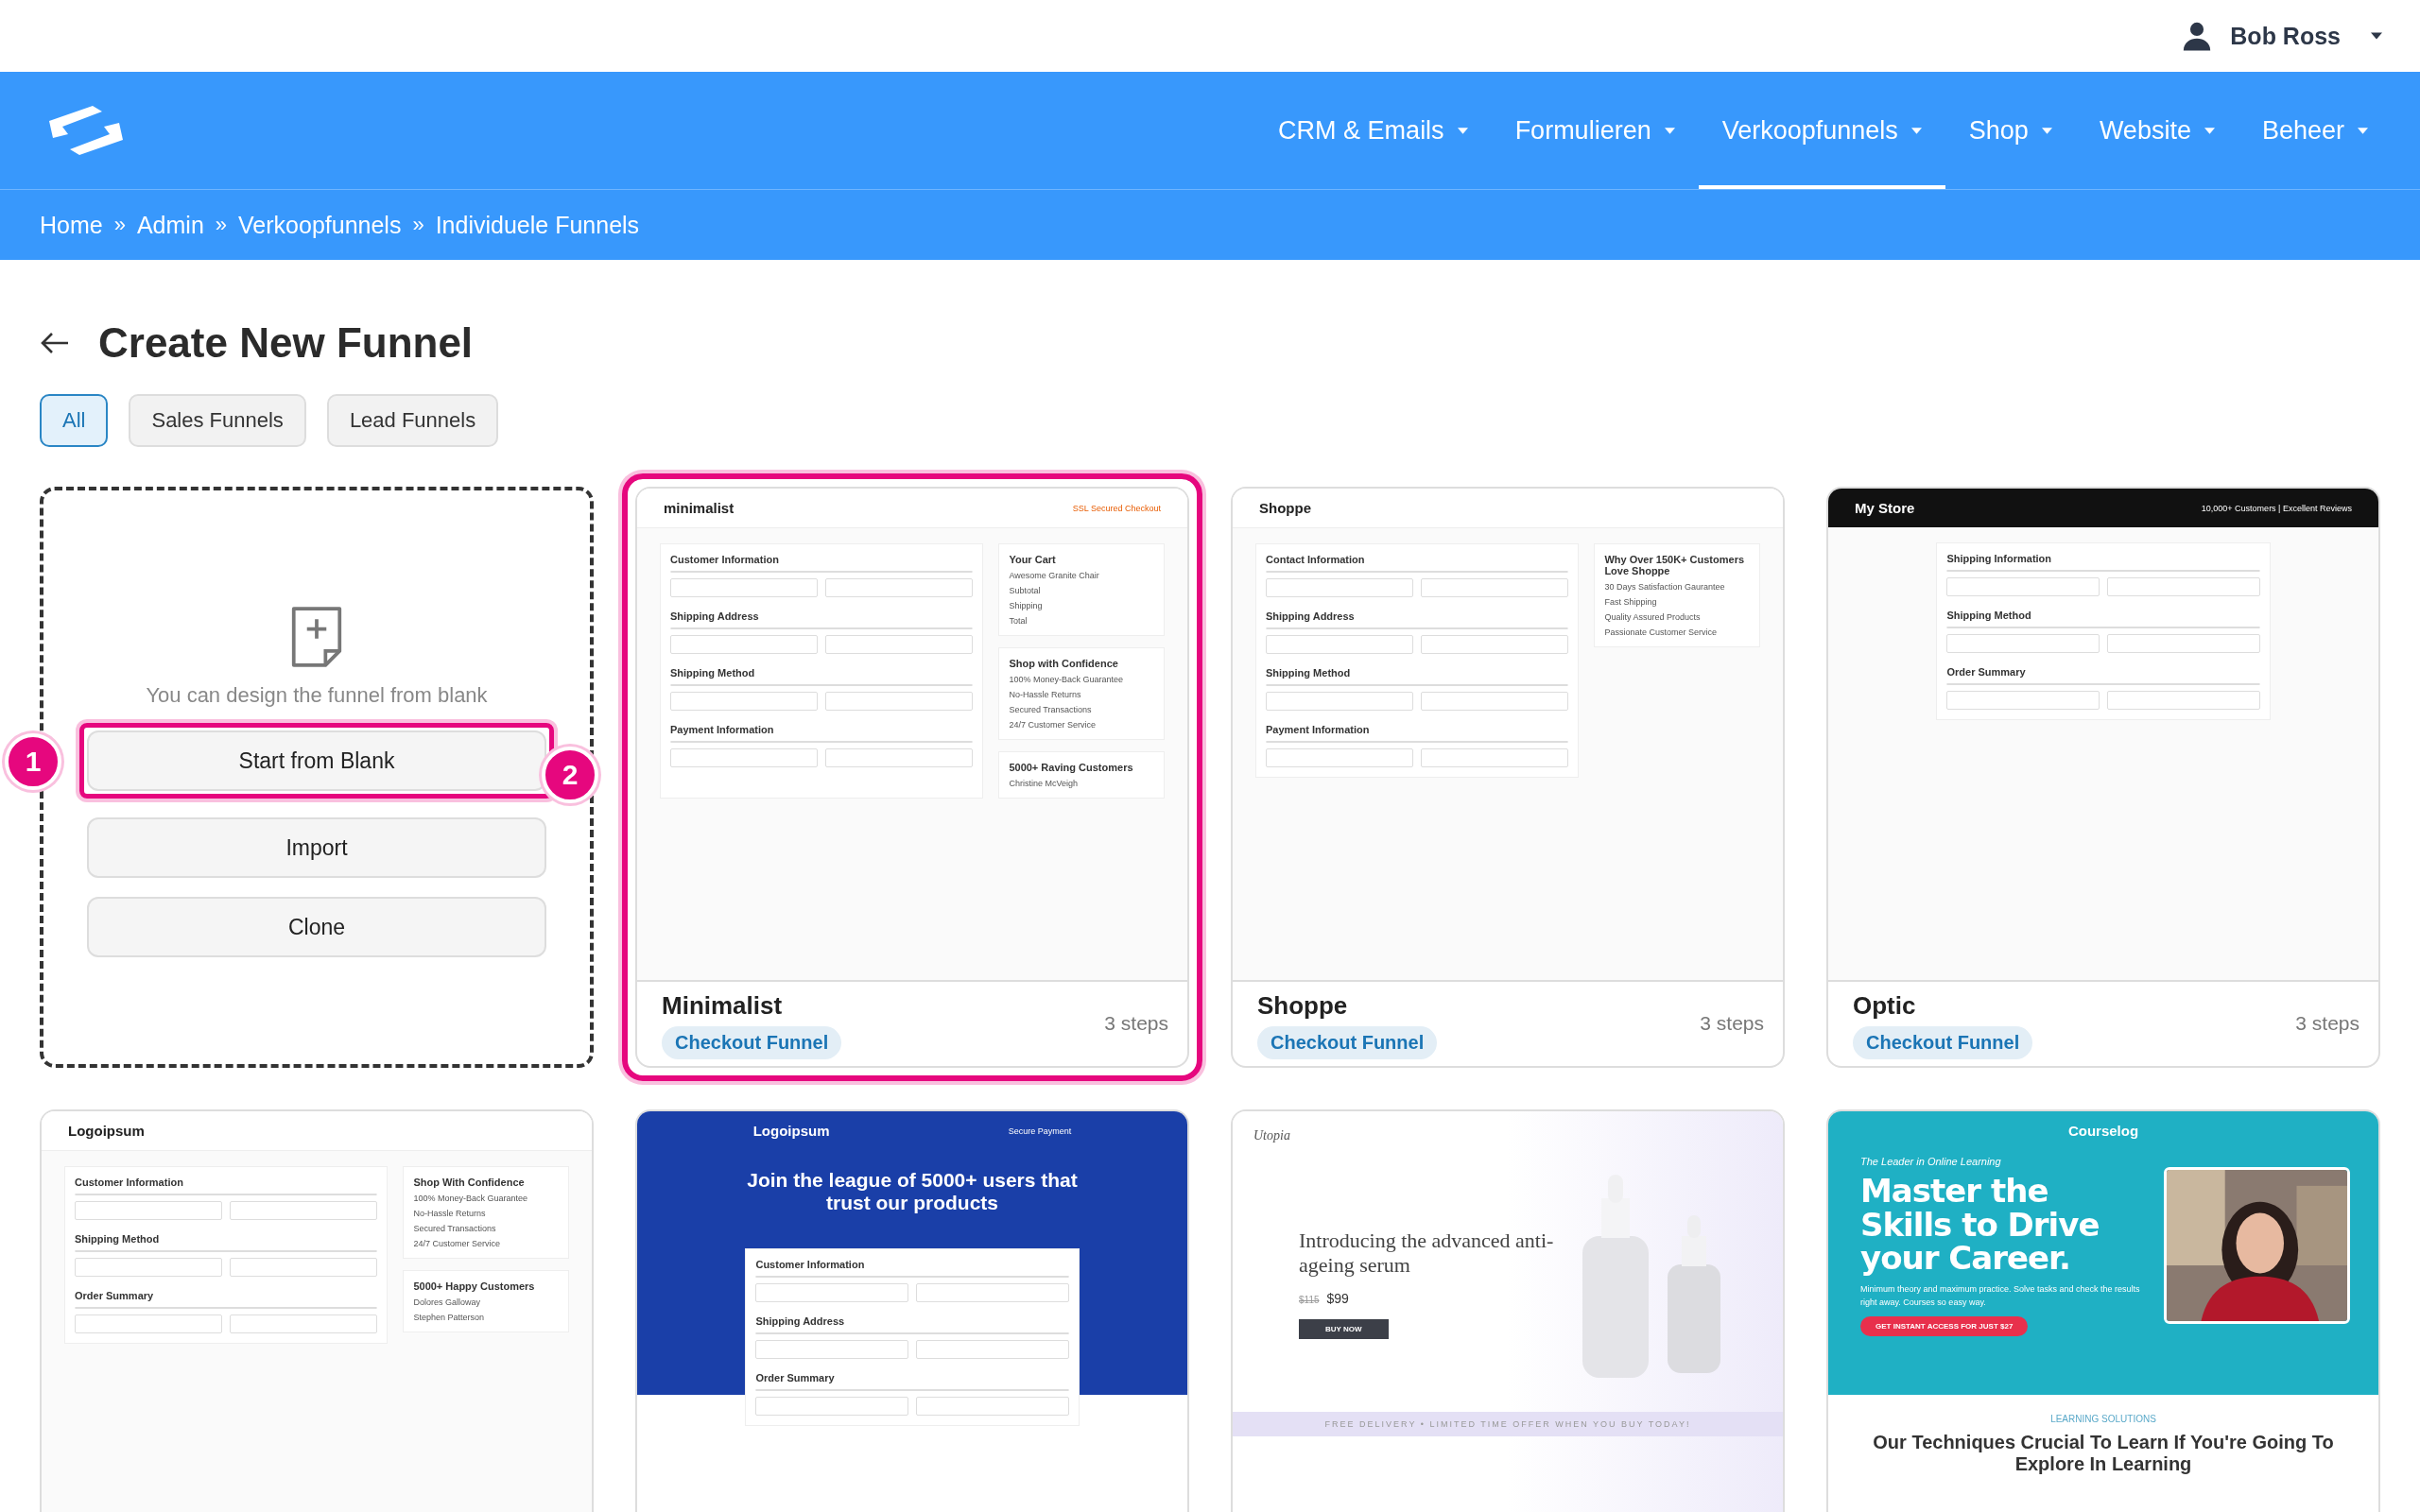  I want to click on preview-text: 30 Days Satisfaction Gaurantee, so click(1665, 587).